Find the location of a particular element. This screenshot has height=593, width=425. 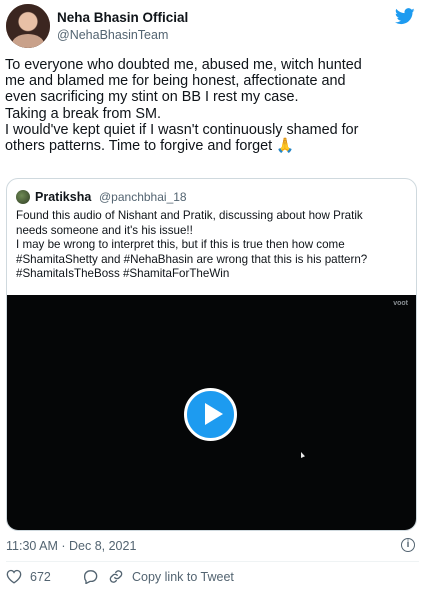

author-handle: @NehaBhasinTeam is located at coordinates (112, 35).